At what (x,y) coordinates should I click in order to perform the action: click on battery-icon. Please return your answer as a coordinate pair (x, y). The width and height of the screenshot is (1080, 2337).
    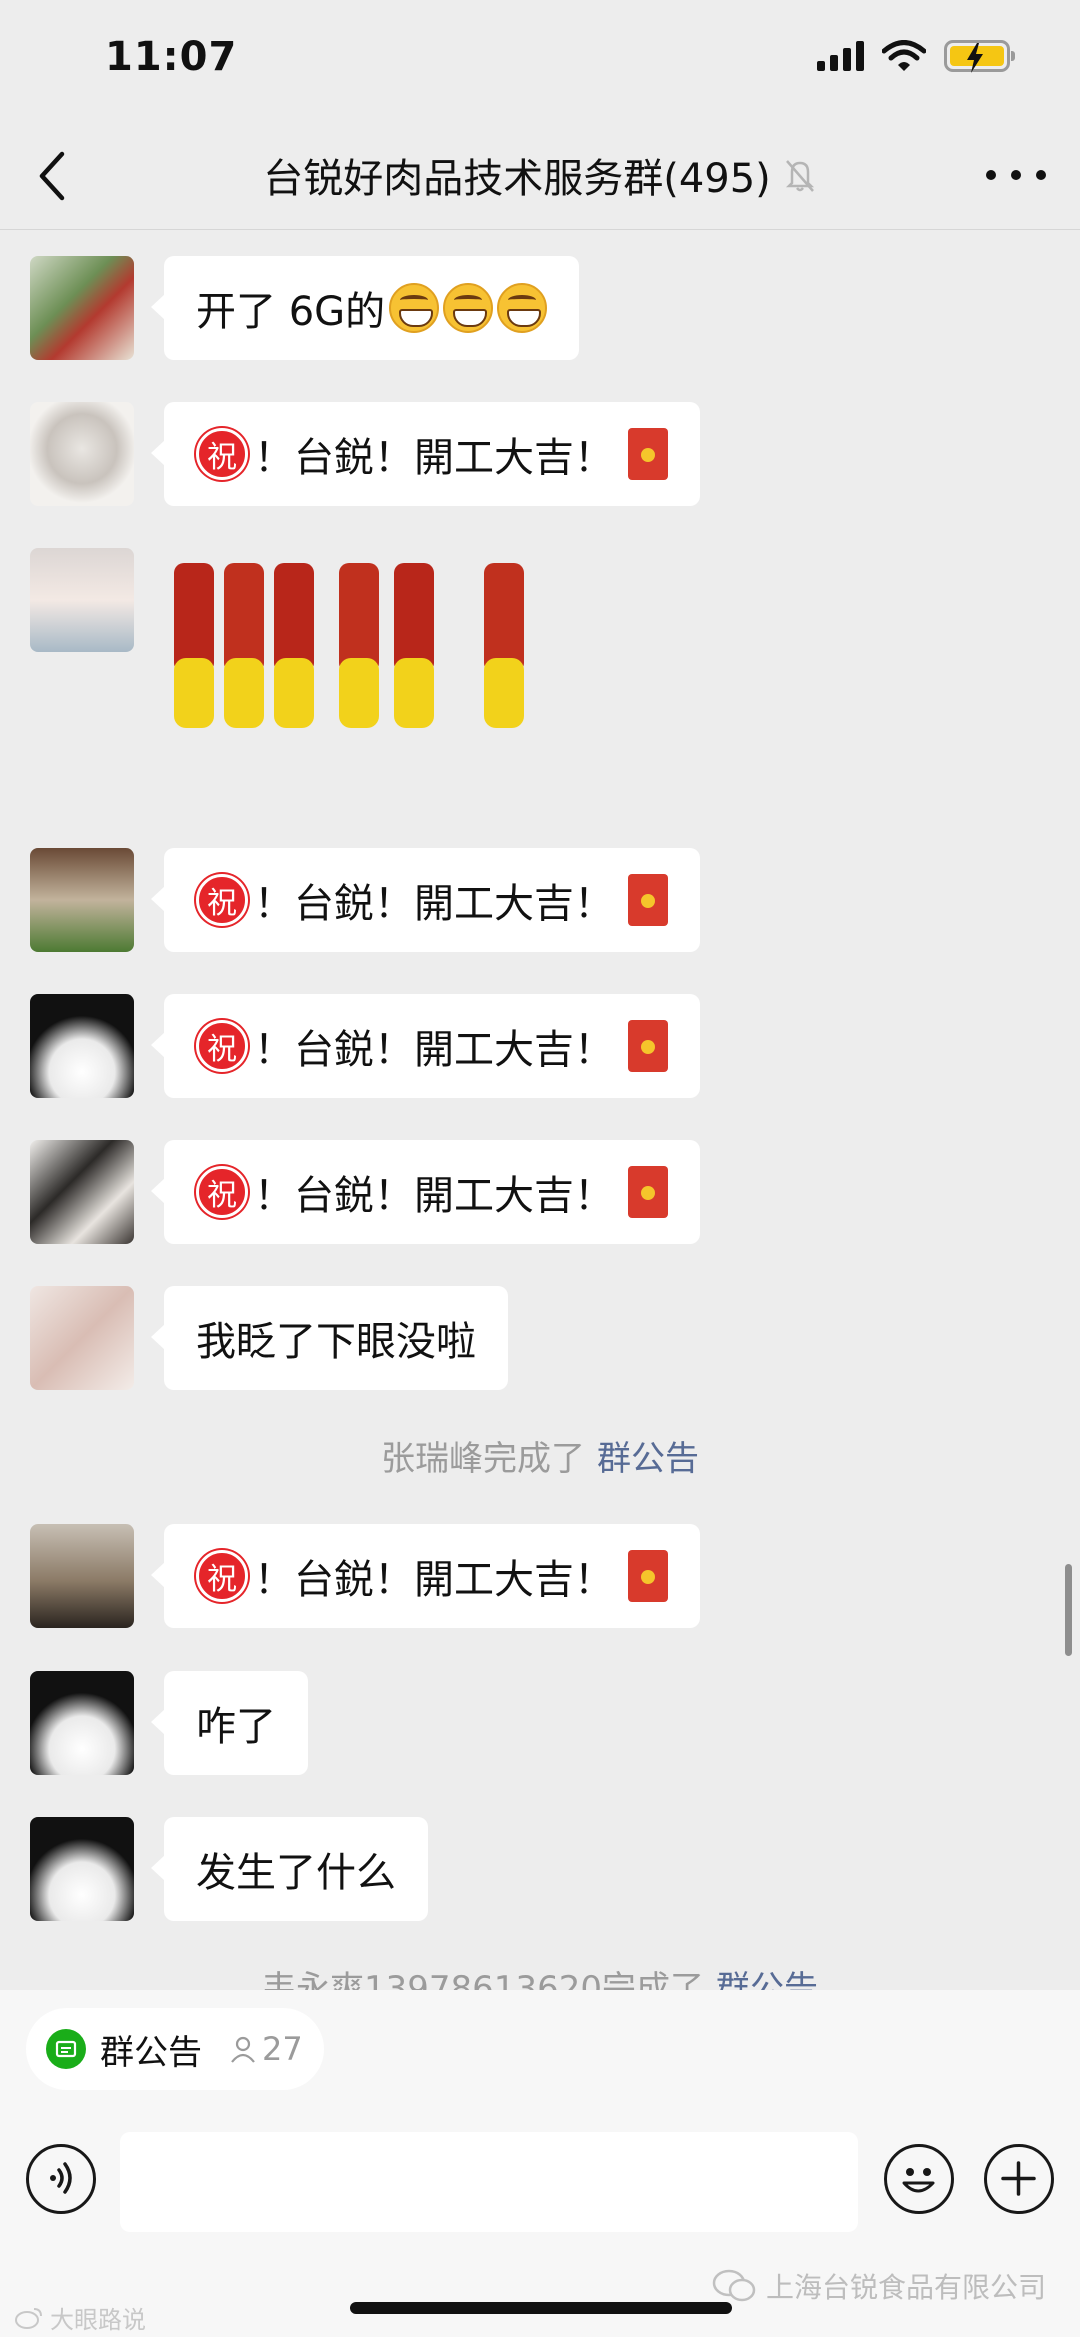
    Looking at the image, I should click on (979, 56).